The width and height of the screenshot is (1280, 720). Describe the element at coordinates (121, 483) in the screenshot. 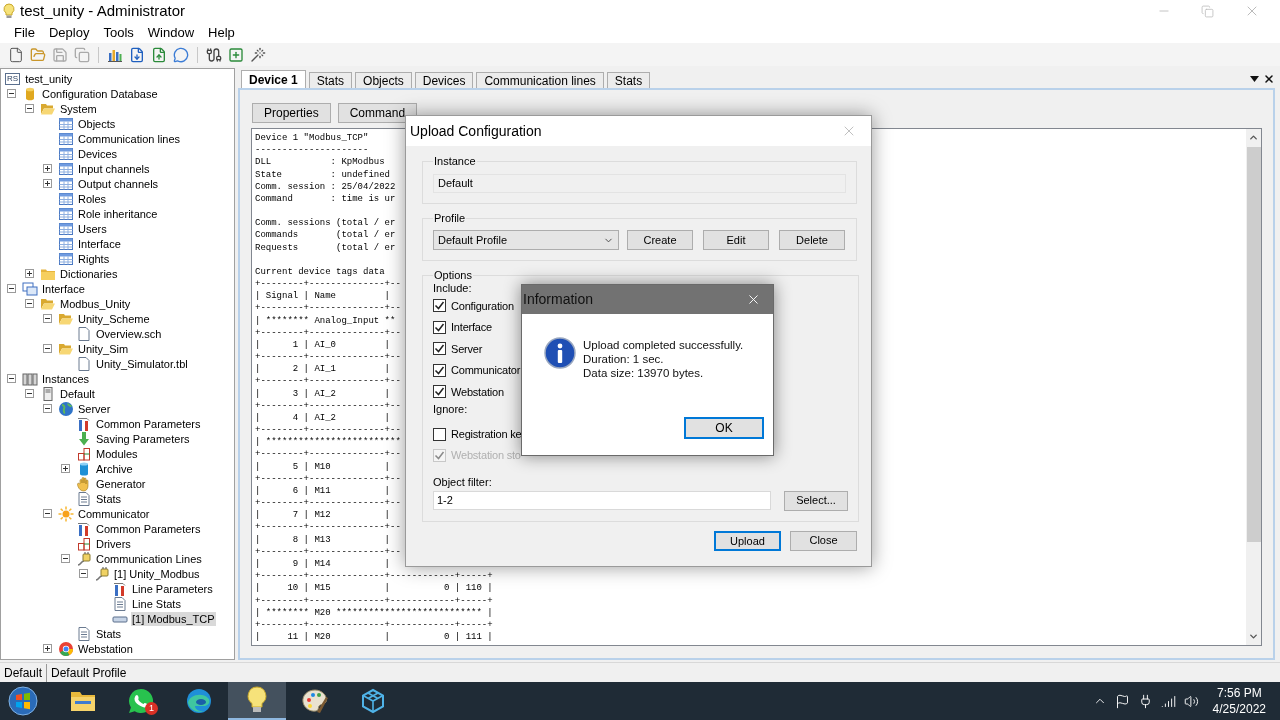

I see `tree-item: Generator` at that location.